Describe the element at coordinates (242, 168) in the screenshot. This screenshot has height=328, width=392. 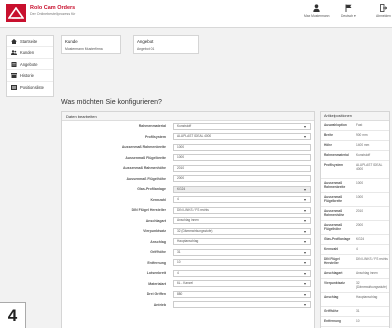
I see `form-input: 2010` at that location.